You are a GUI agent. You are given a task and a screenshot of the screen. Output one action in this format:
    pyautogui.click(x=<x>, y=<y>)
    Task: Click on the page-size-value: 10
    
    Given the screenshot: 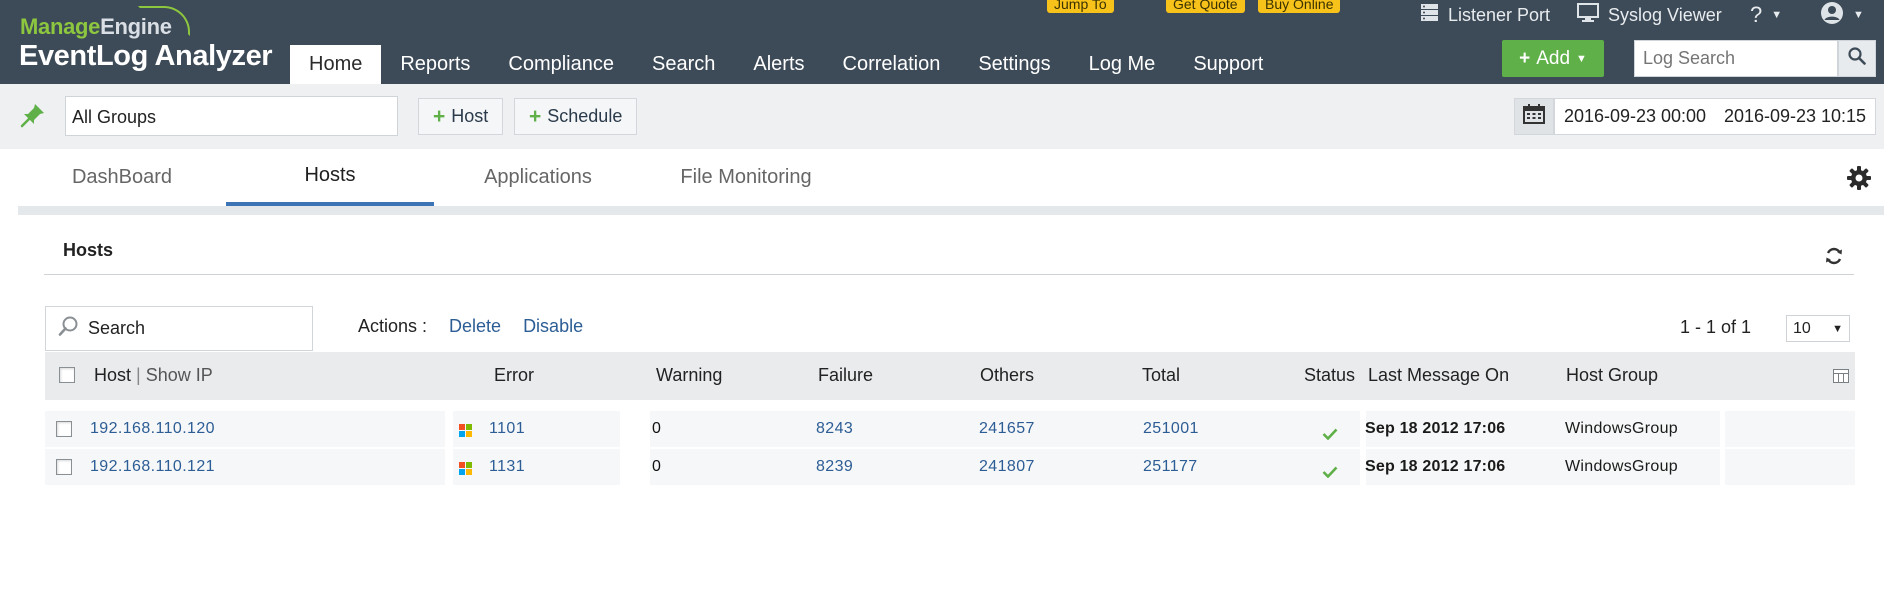 What is the action you would take?
    pyautogui.click(x=1802, y=328)
    